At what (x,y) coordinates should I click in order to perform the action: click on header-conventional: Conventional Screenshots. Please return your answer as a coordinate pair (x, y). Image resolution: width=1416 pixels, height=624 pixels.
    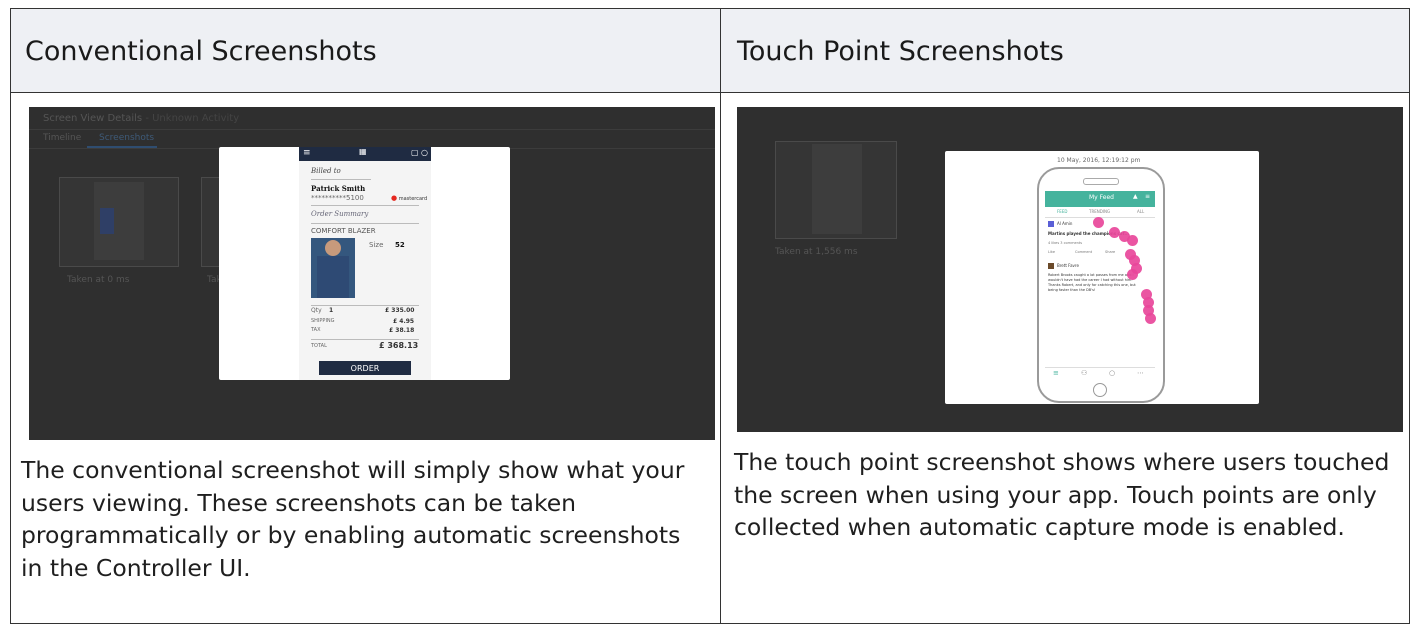
    Looking at the image, I should click on (201, 51).